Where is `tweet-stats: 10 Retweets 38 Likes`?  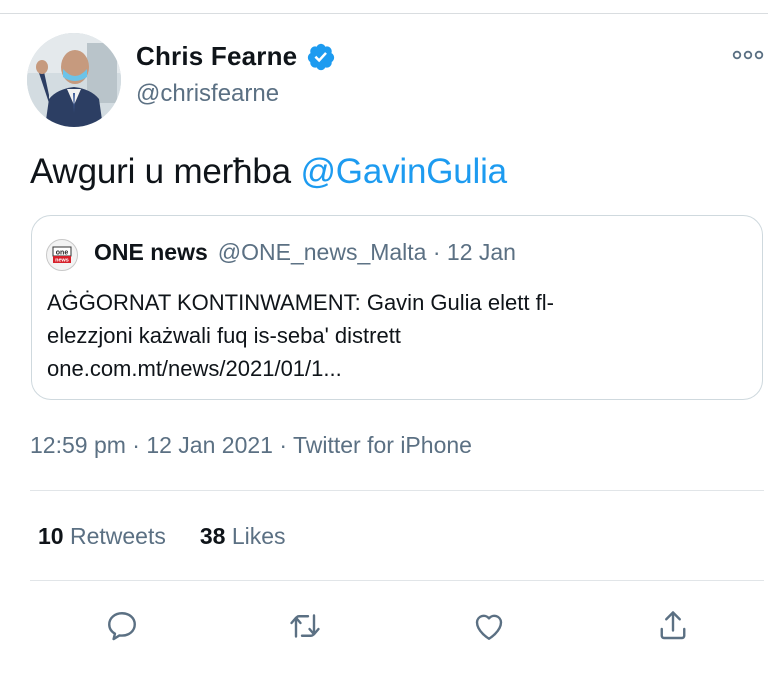 tweet-stats: 10 Retweets 38 Likes is located at coordinates (162, 536).